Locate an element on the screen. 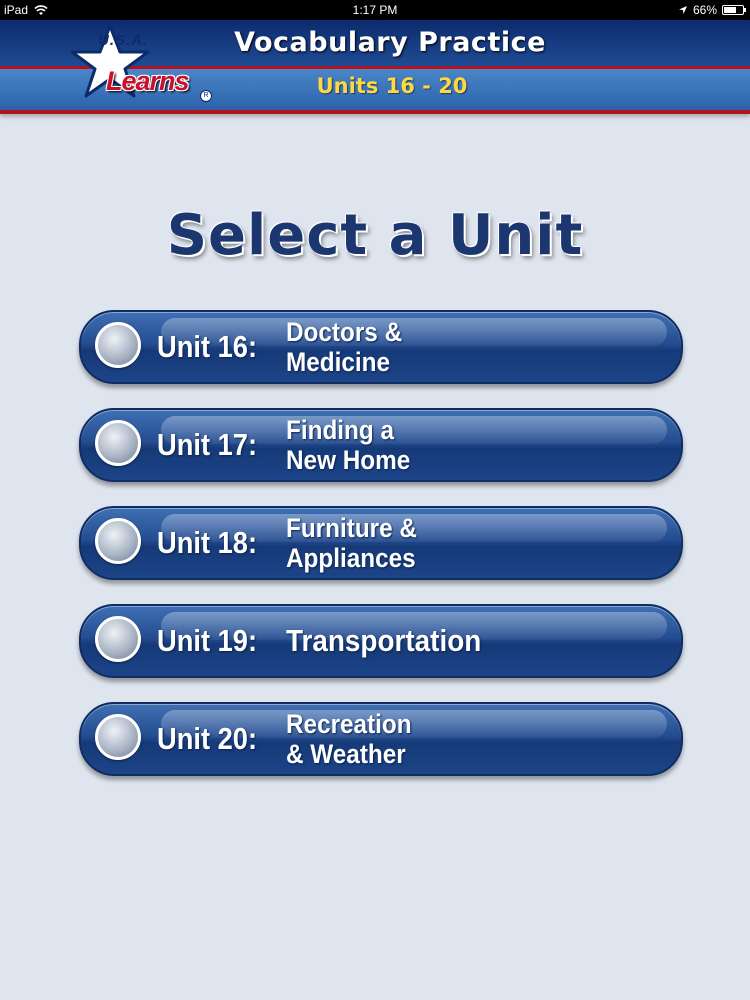 The width and height of the screenshot is (750, 1000). unit-topic: Transportation is located at coordinates (434, 641).